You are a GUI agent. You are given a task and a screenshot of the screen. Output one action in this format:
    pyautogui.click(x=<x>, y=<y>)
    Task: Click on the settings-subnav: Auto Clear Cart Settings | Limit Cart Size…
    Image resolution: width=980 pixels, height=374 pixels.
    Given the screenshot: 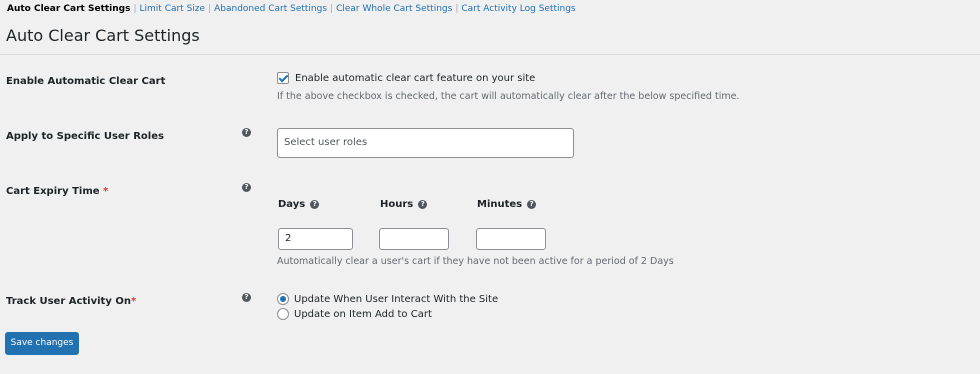 What is the action you would take?
    pyautogui.click(x=291, y=9)
    